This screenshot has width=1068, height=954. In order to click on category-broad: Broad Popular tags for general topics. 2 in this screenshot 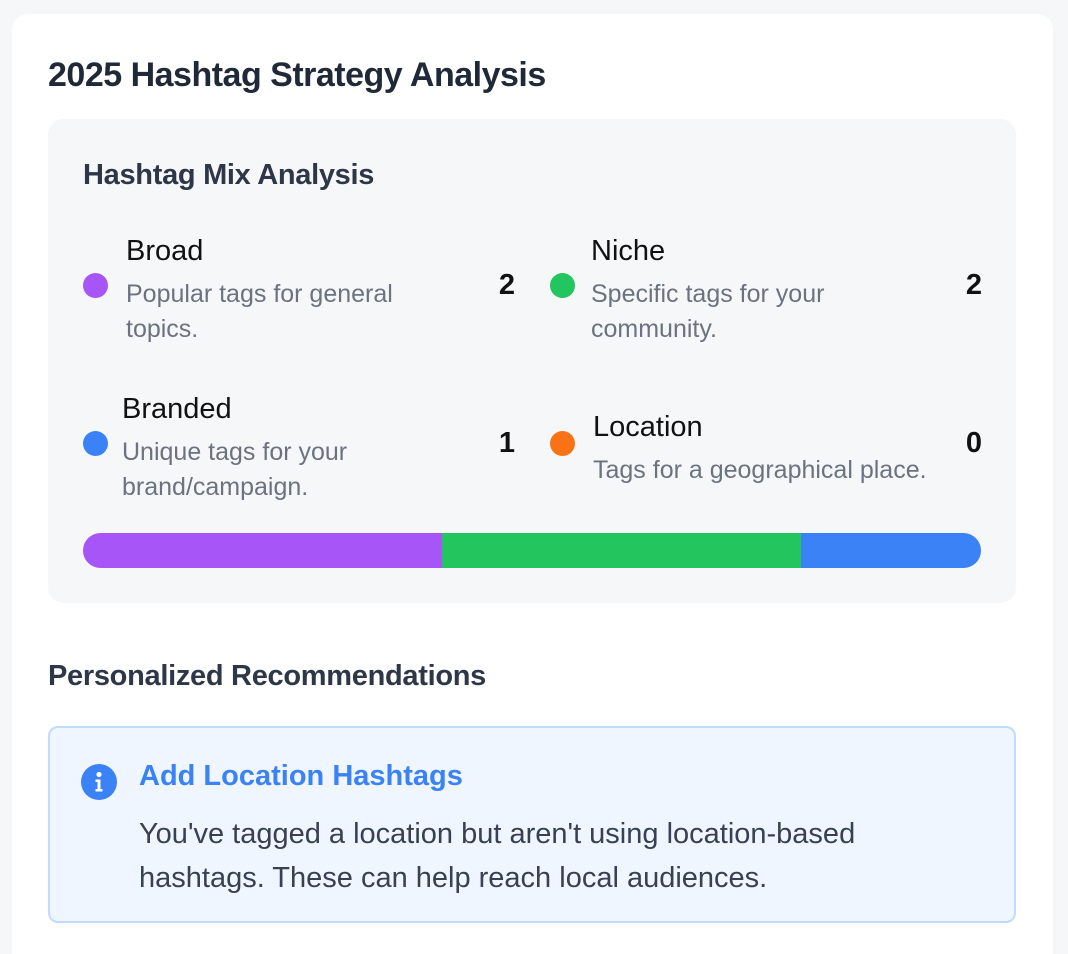, I will do `click(299, 290)`.